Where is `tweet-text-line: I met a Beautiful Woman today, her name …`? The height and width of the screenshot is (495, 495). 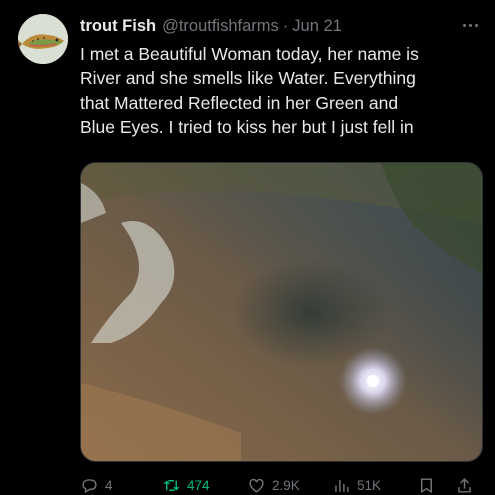
tweet-text-line: I met a Beautiful Woman today, her name … is located at coordinates (249, 54).